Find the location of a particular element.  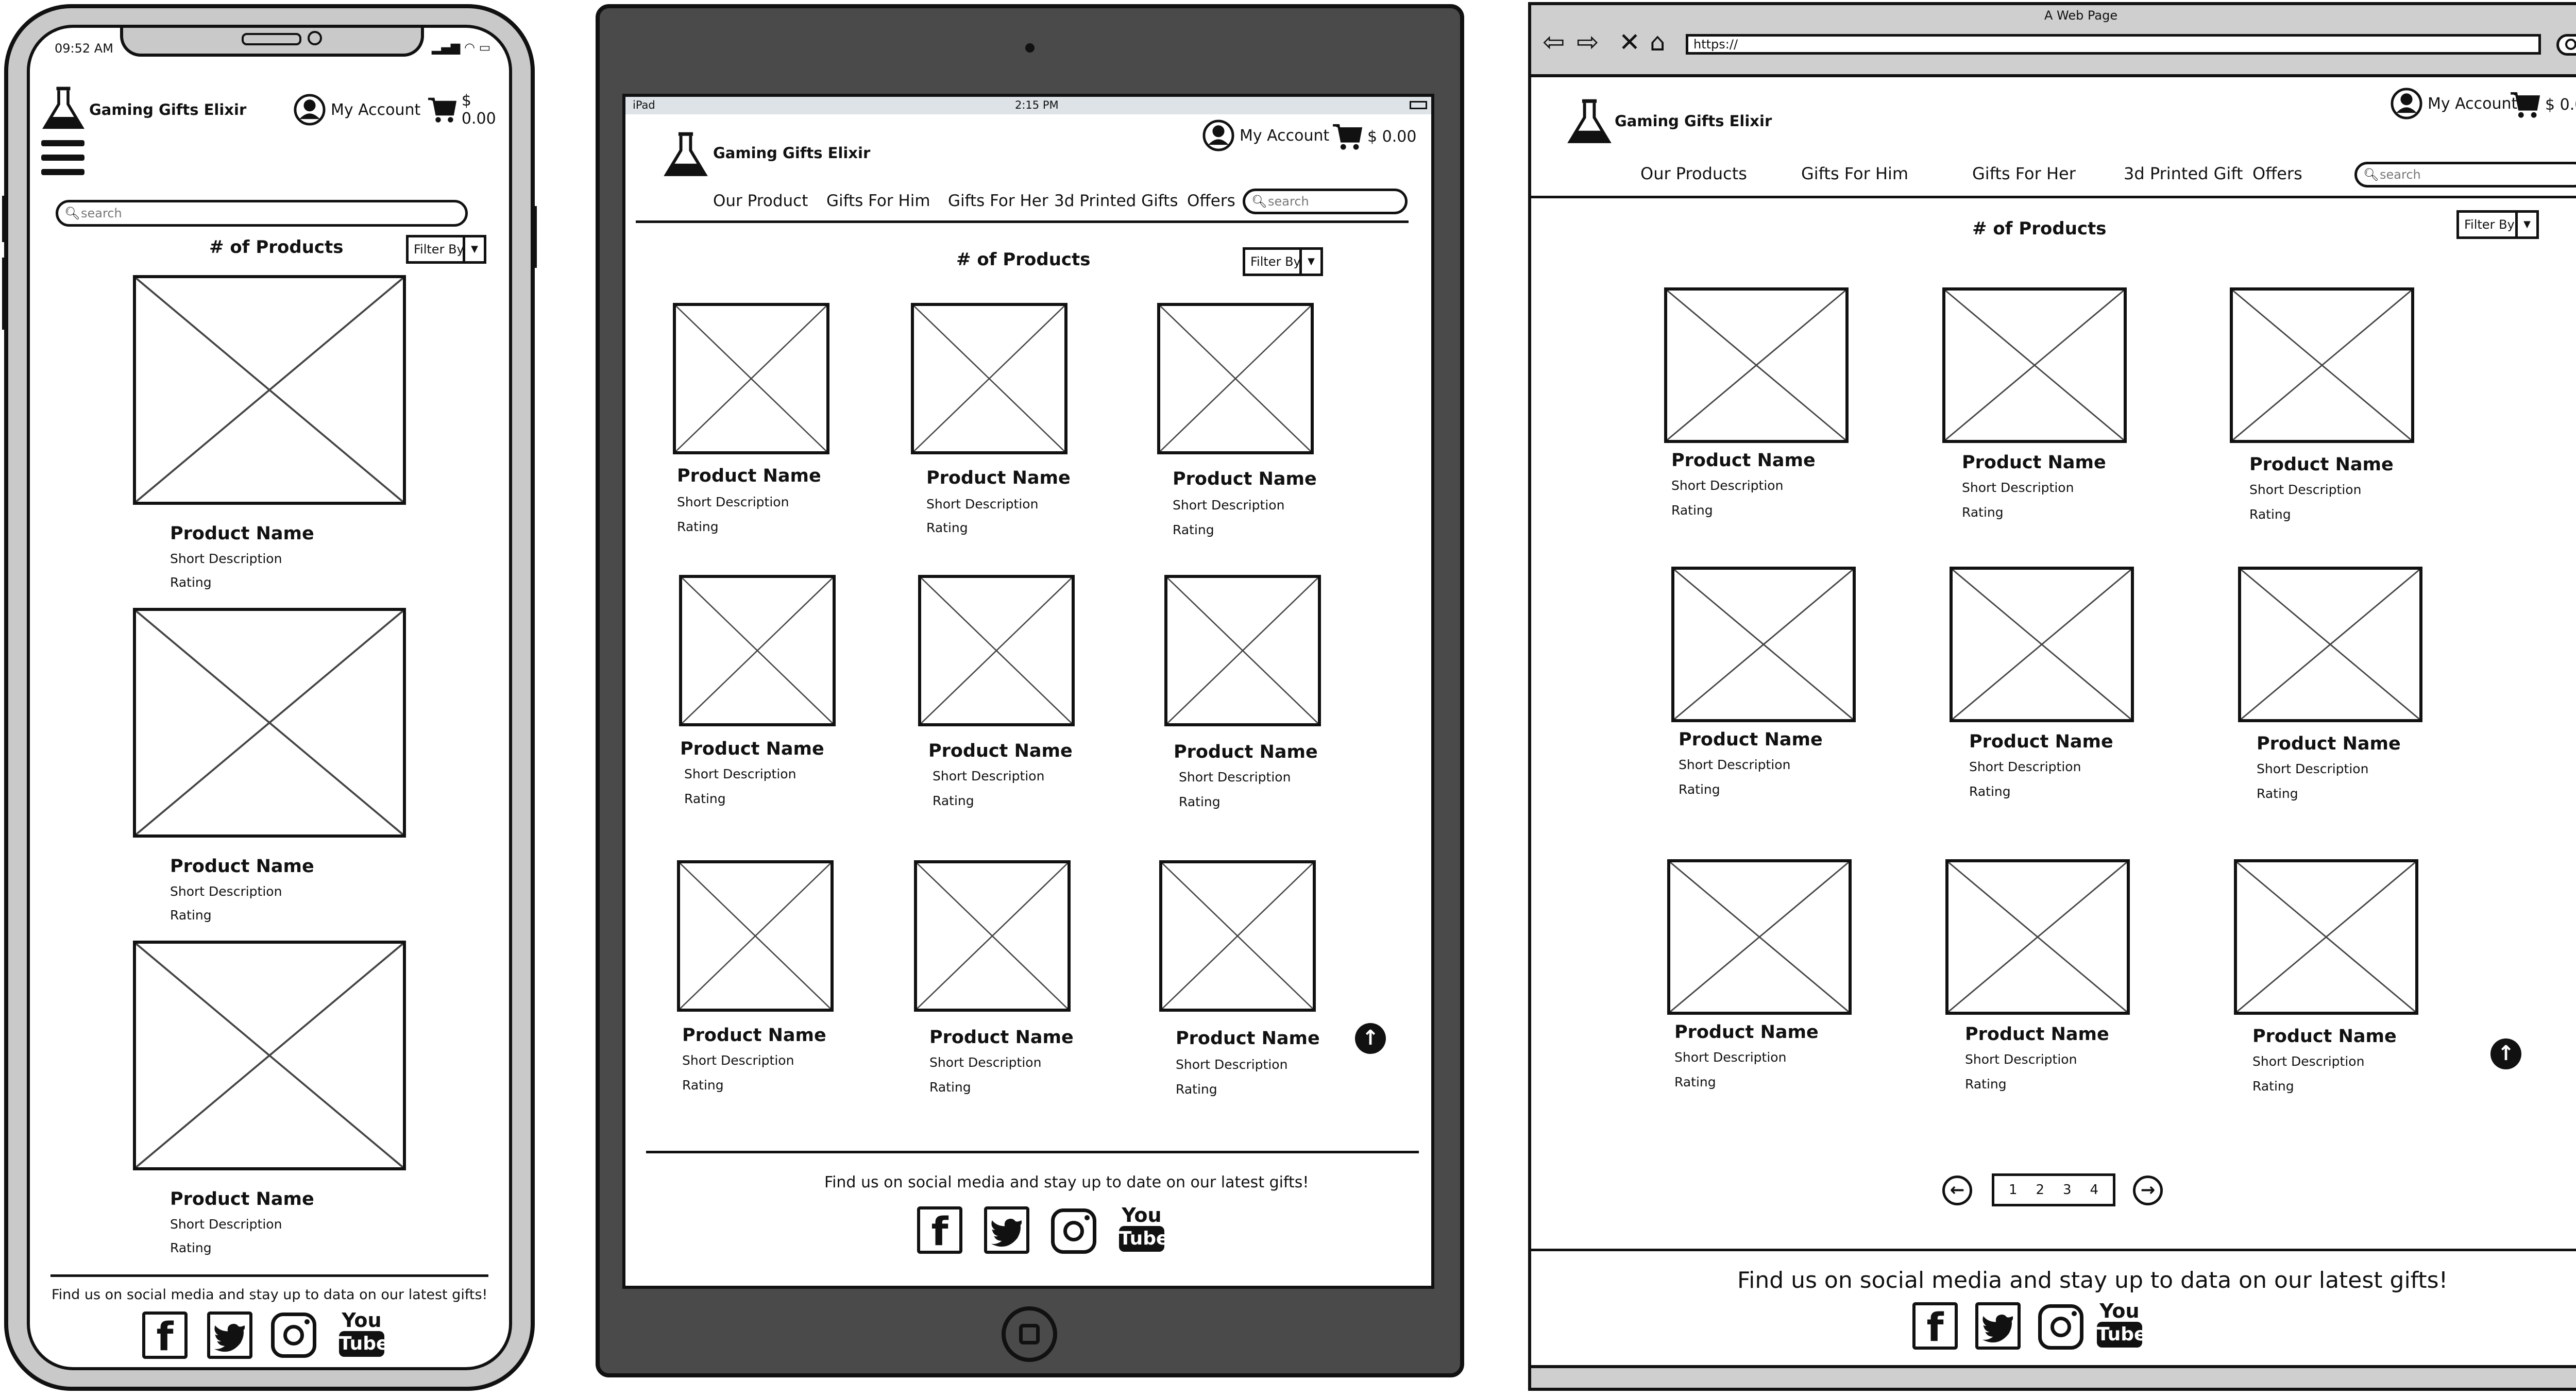

nav-item-our-products: Our Products is located at coordinates (1693, 173).